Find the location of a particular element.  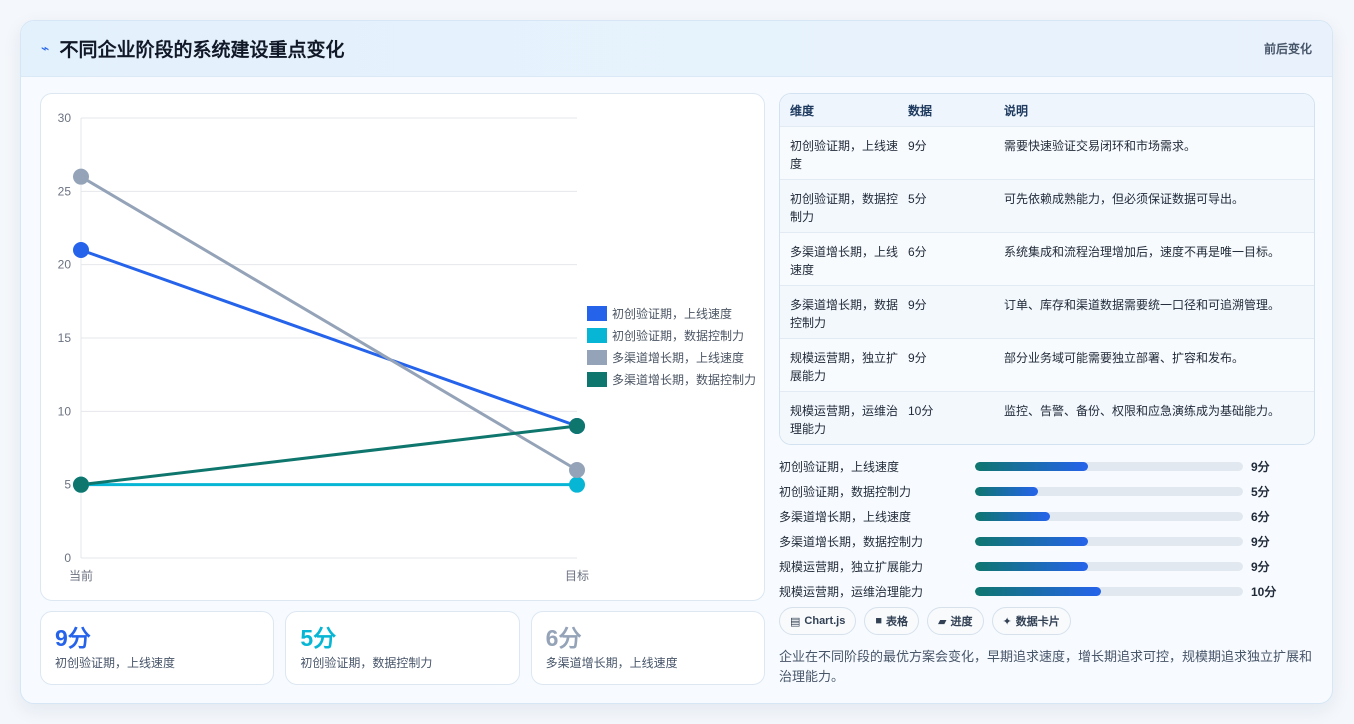

kpi-value: 9分 is located at coordinates (73, 638).